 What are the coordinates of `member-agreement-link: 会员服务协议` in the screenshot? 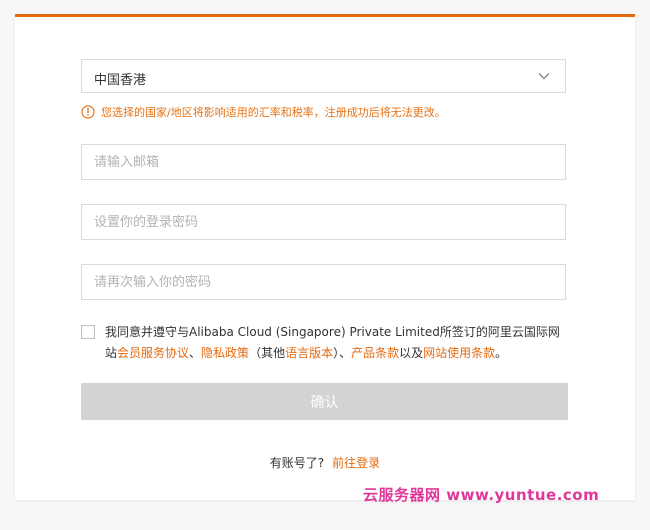 It's located at (153, 353).